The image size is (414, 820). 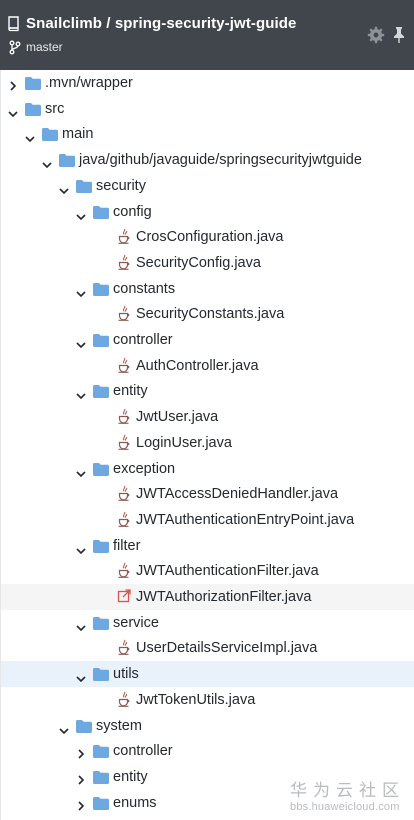 What do you see at coordinates (184, 442) in the screenshot?
I see `tree-item-label: LoginUser.java` at bounding box center [184, 442].